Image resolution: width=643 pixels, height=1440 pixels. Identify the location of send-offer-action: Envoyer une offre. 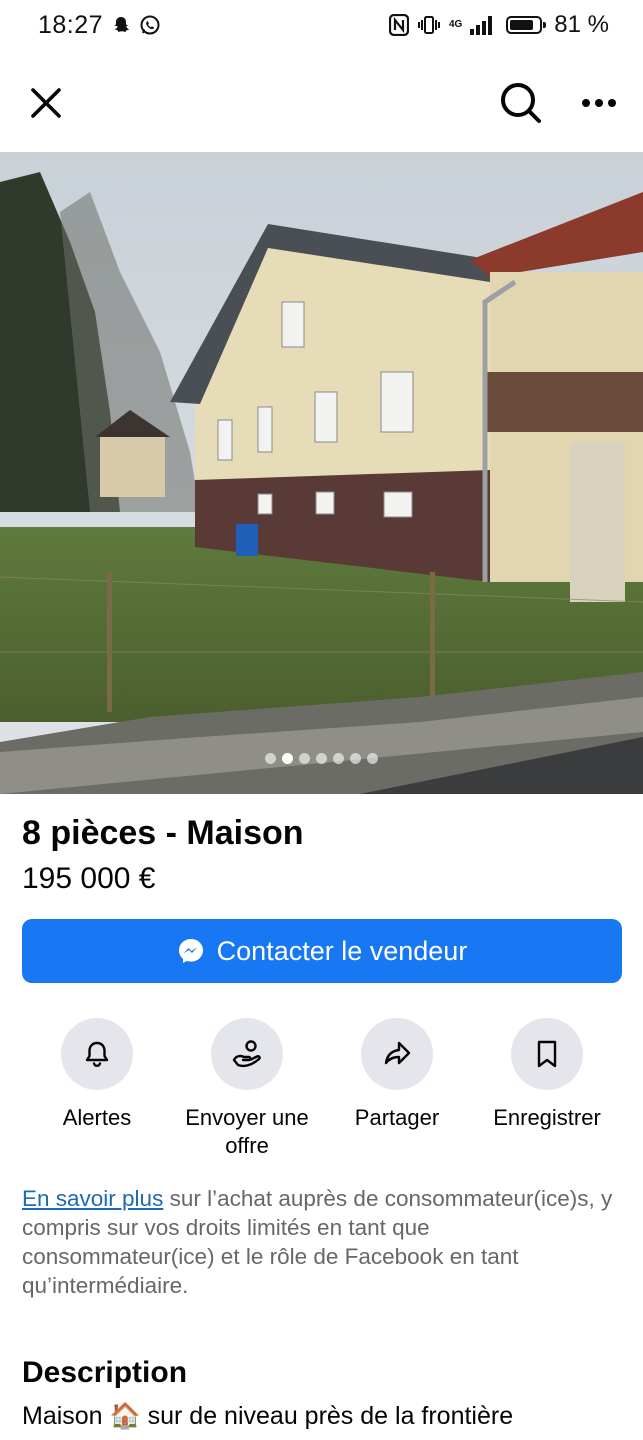
(247, 1089).